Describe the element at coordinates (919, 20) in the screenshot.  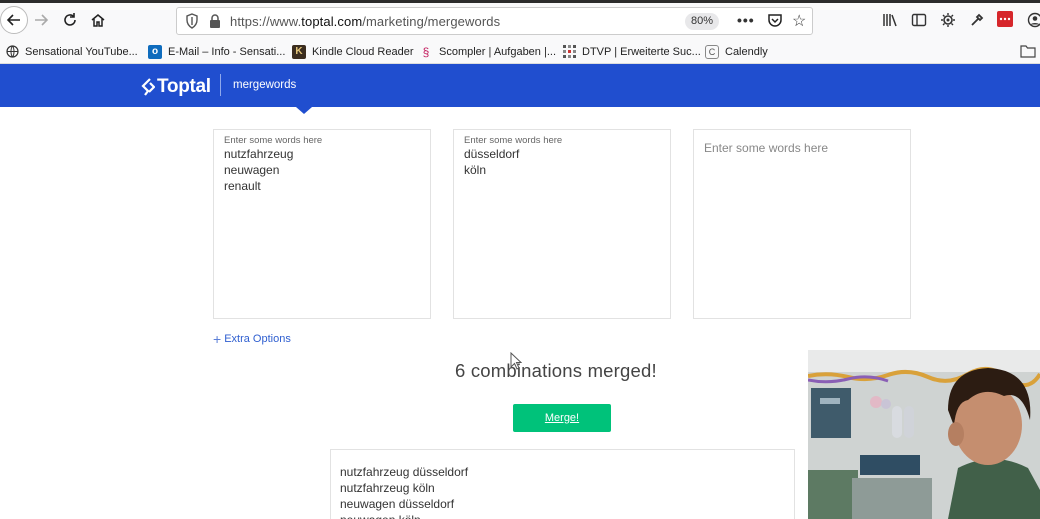
I see `sidebar-icon` at that location.